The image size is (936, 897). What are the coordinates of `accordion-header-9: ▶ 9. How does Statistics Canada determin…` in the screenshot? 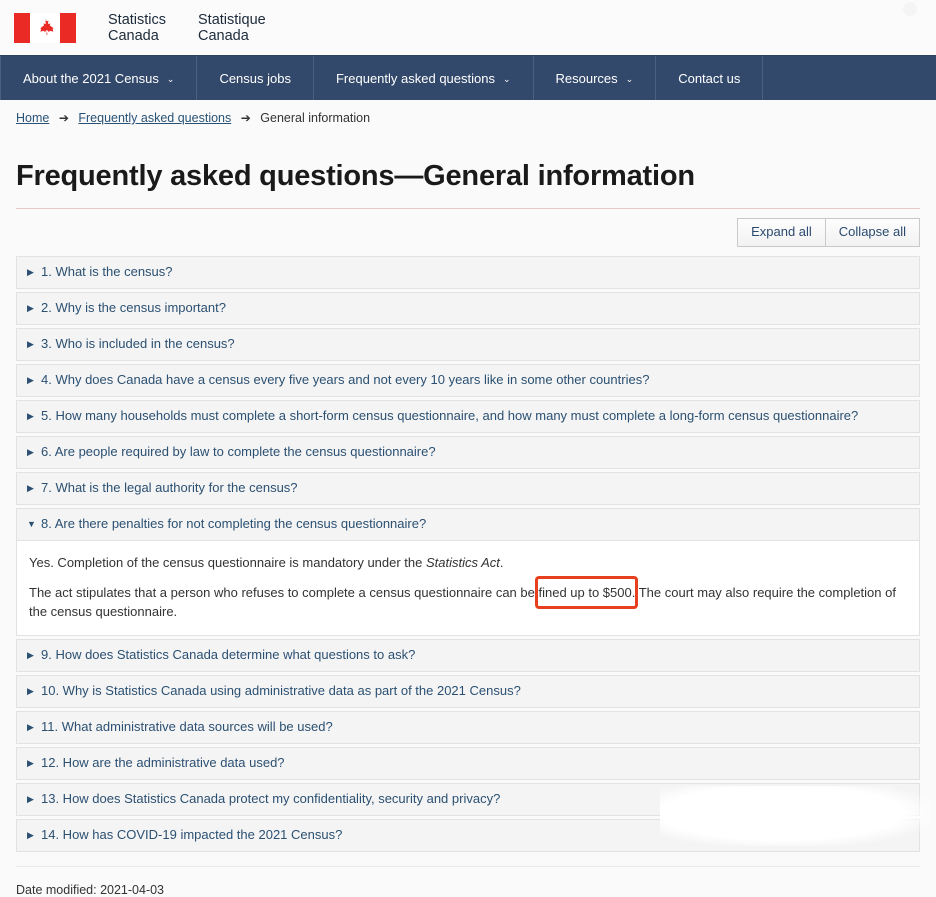 It's located at (468, 655).